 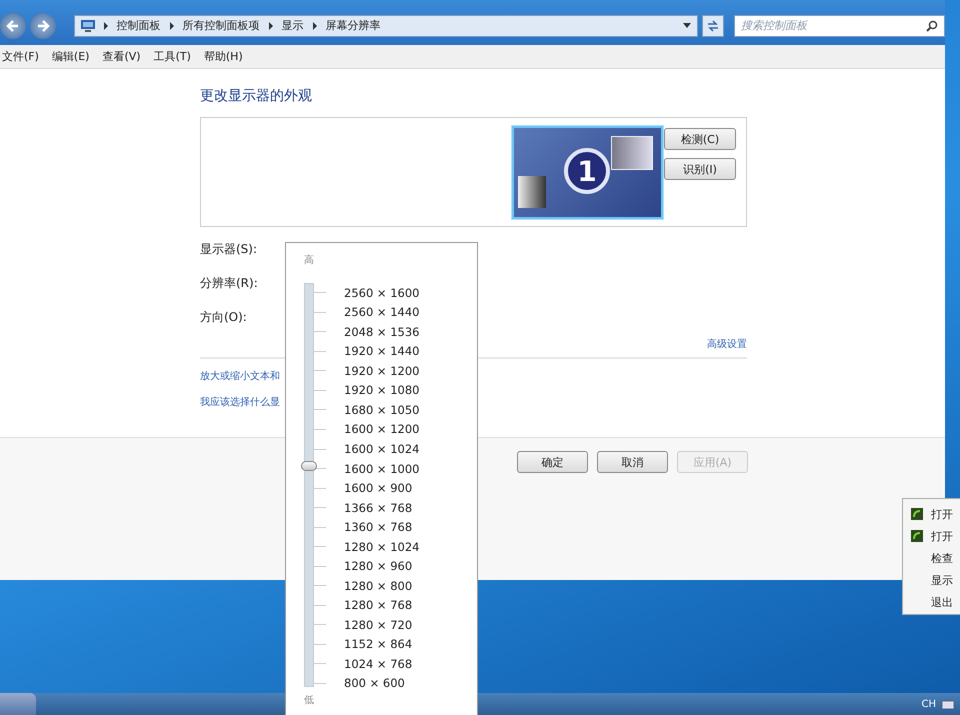 What do you see at coordinates (942, 602) in the screenshot?
I see `context-menu-item: 退出` at bounding box center [942, 602].